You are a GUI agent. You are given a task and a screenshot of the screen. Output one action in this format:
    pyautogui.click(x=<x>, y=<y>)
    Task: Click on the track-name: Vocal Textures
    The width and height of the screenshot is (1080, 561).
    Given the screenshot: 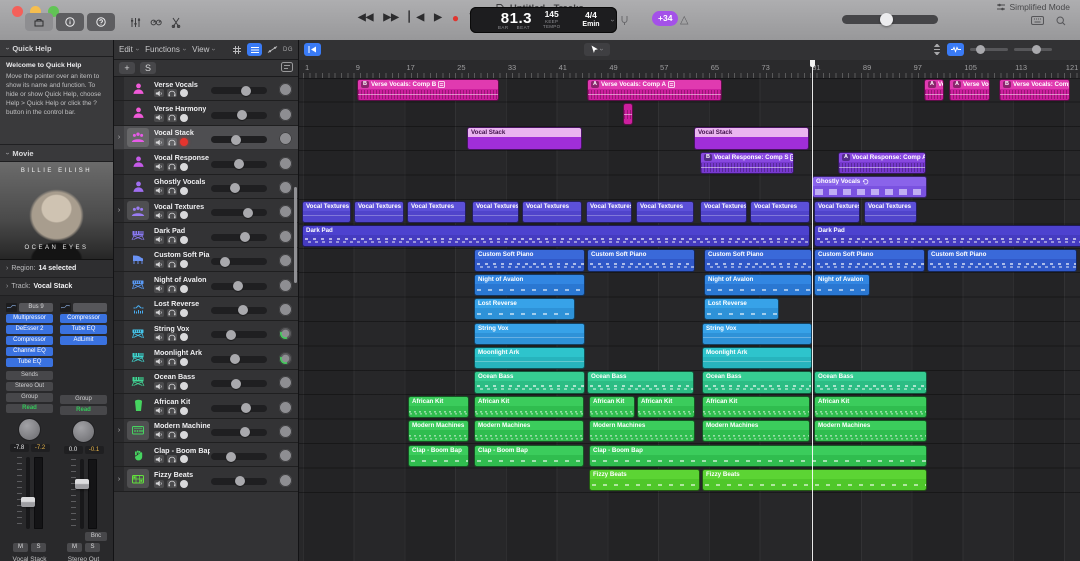 What is the action you would take?
    pyautogui.click(x=179, y=206)
    